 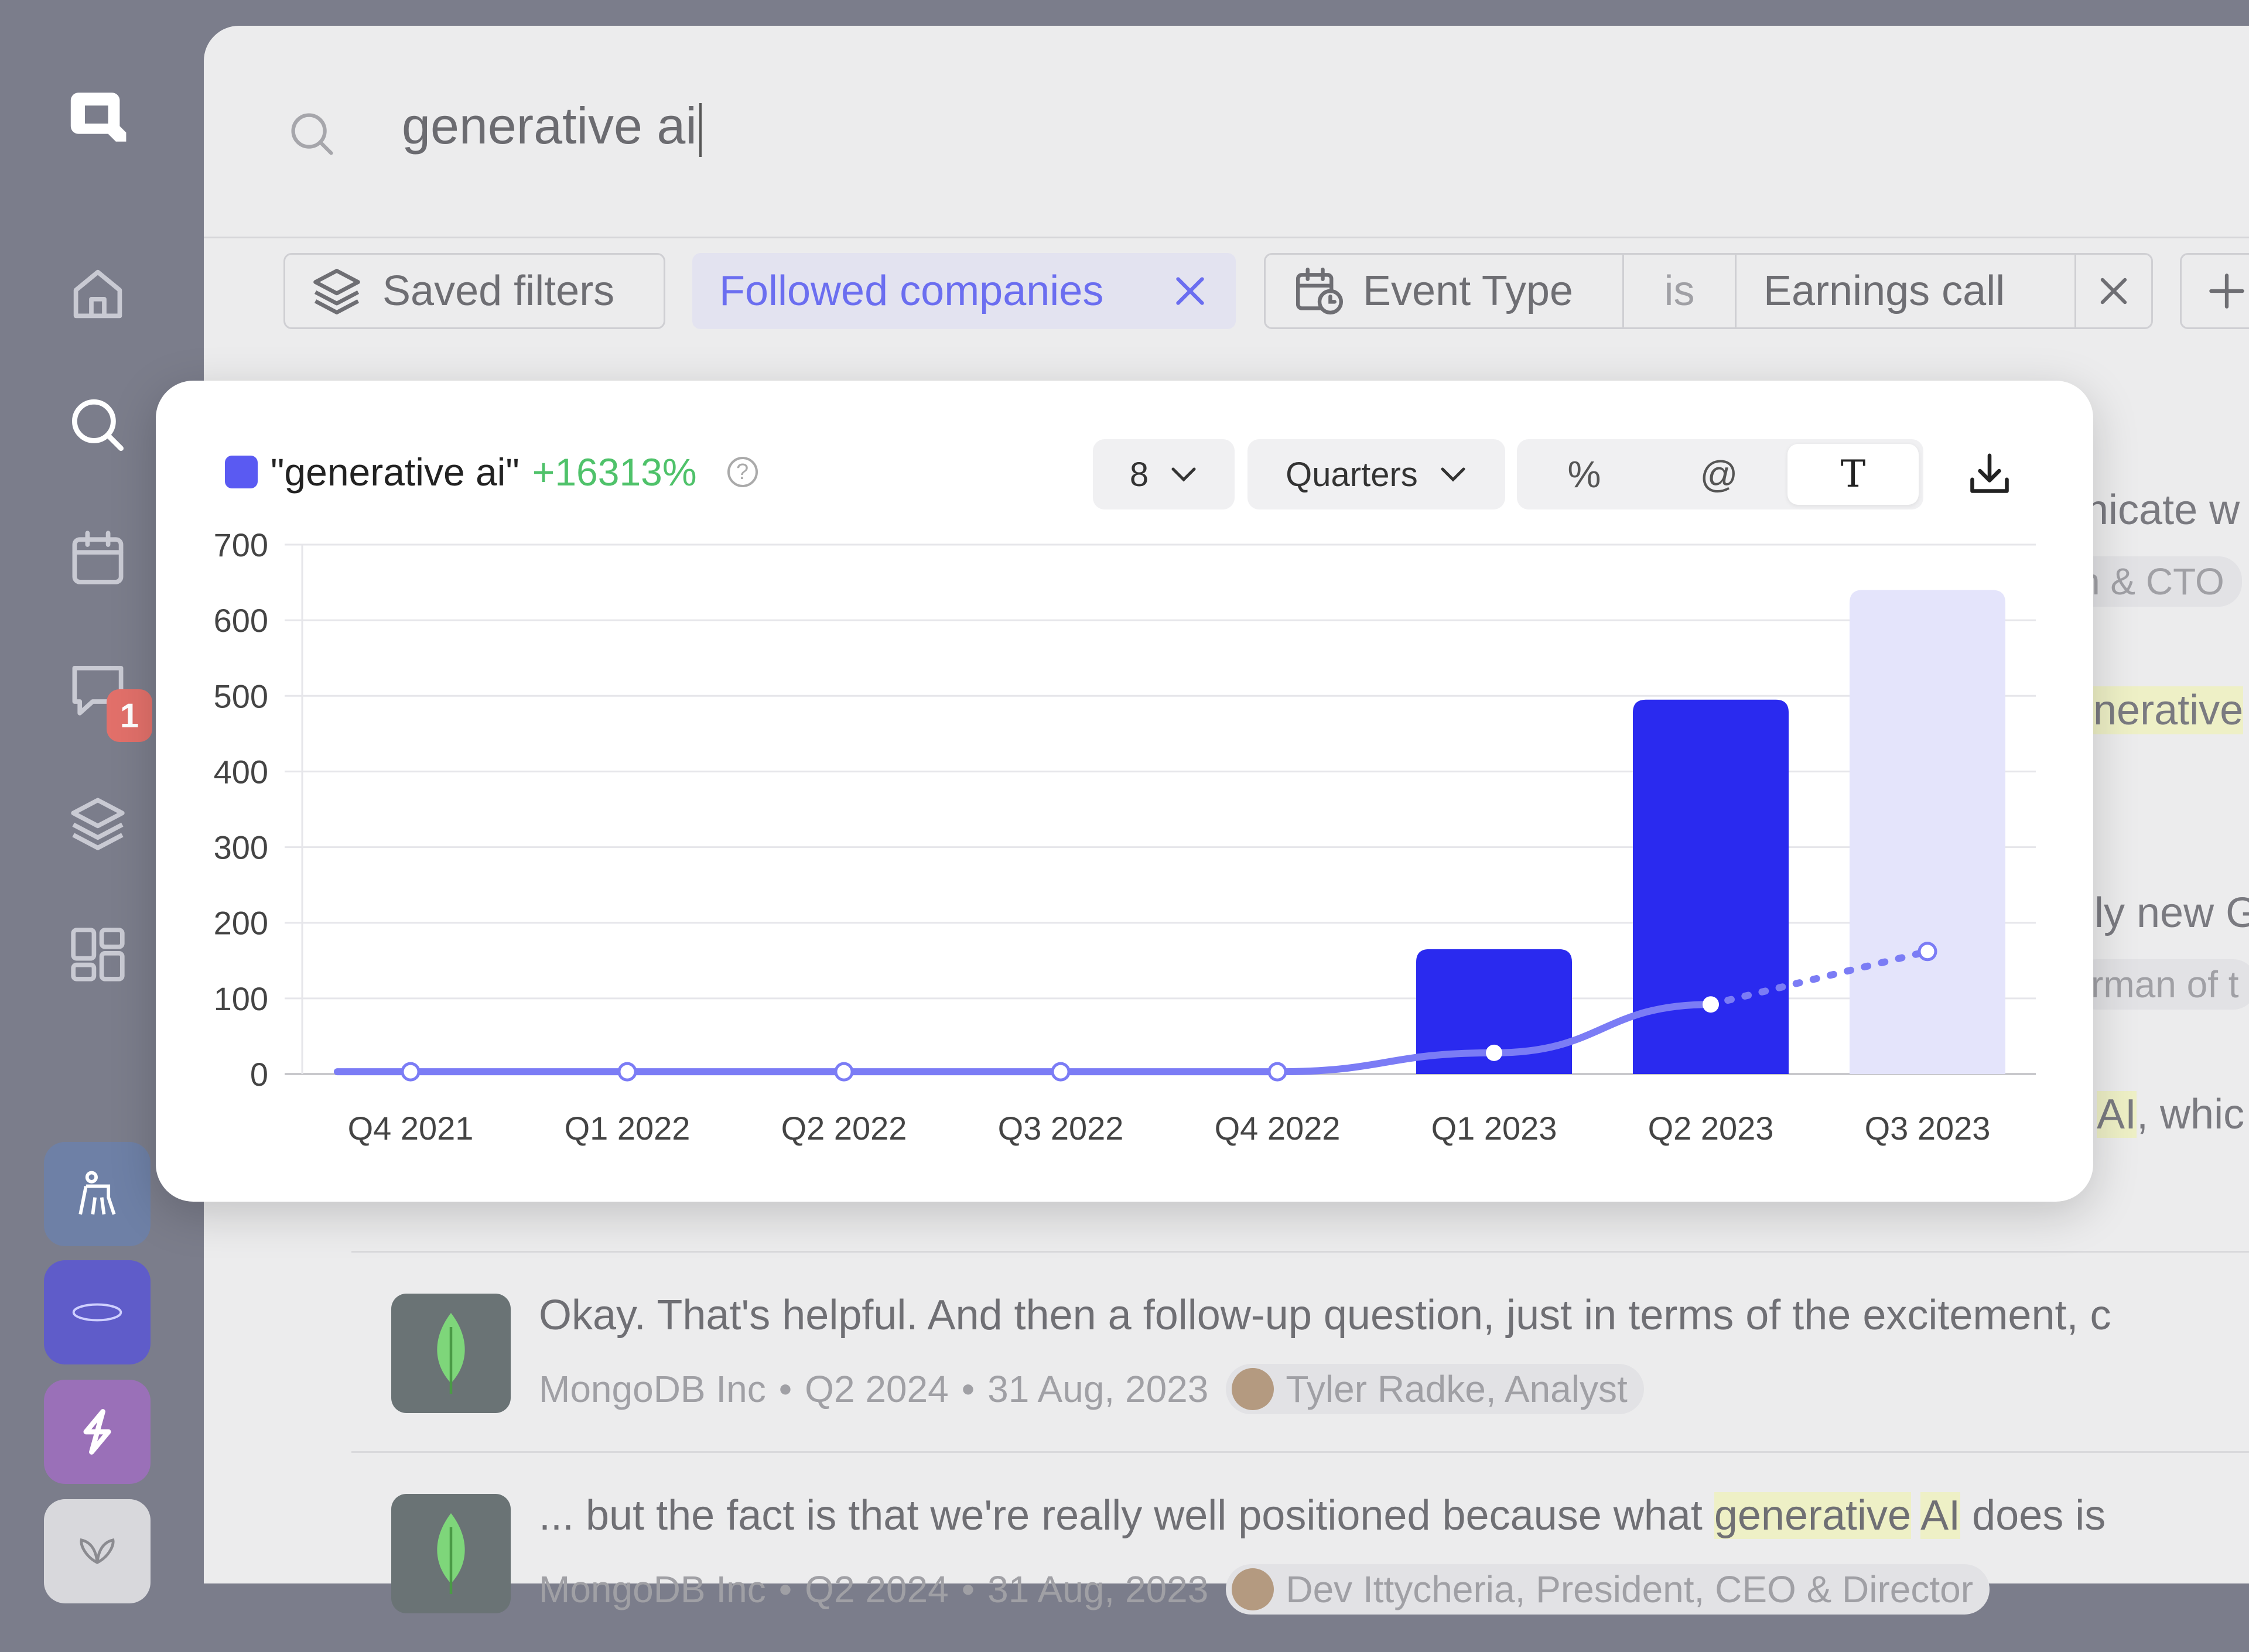 I want to click on x-tick-label: Q3 2023, so click(x=1928, y=1128).